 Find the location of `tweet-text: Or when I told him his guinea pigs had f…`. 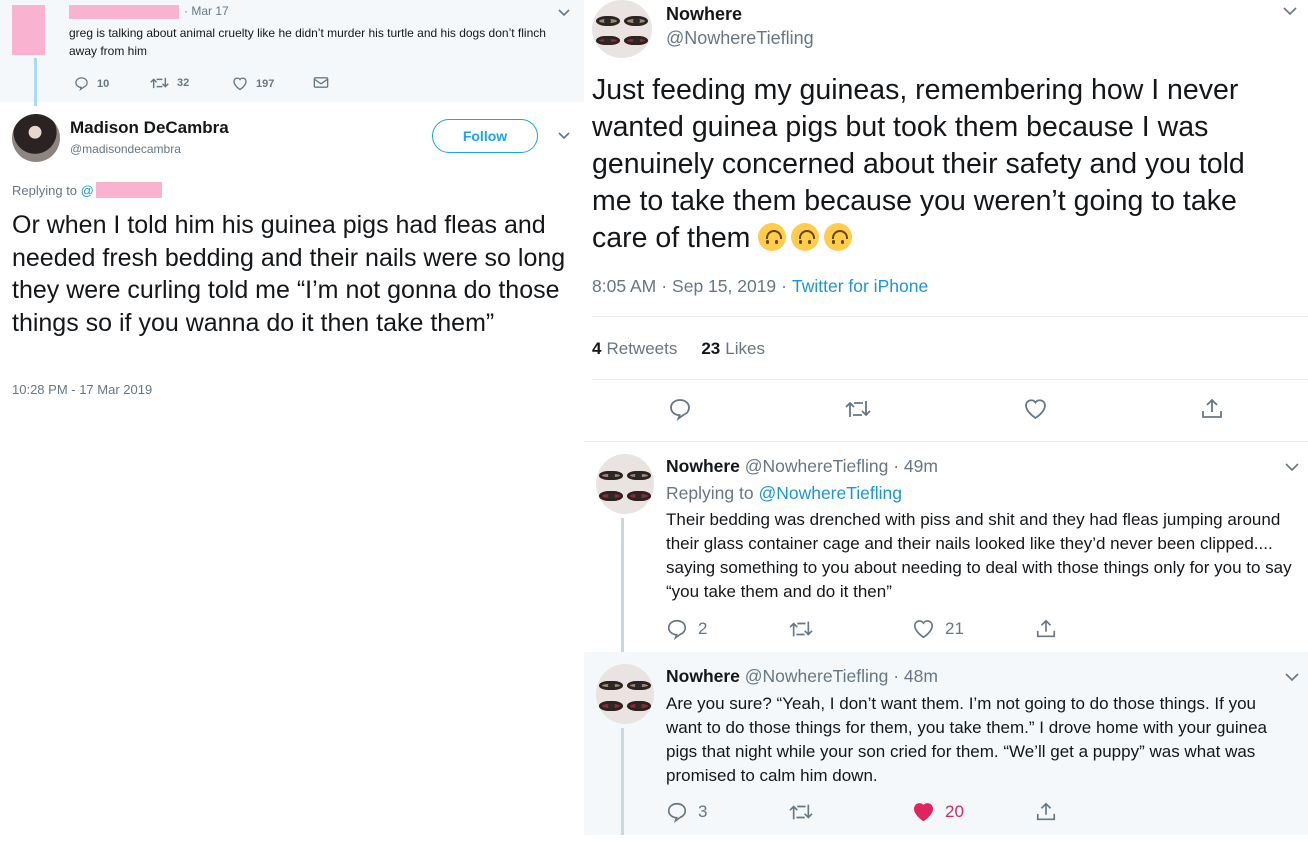

tweet-text: Or when I told him his guinea pigs had f… is located at coordinates (289, 274).